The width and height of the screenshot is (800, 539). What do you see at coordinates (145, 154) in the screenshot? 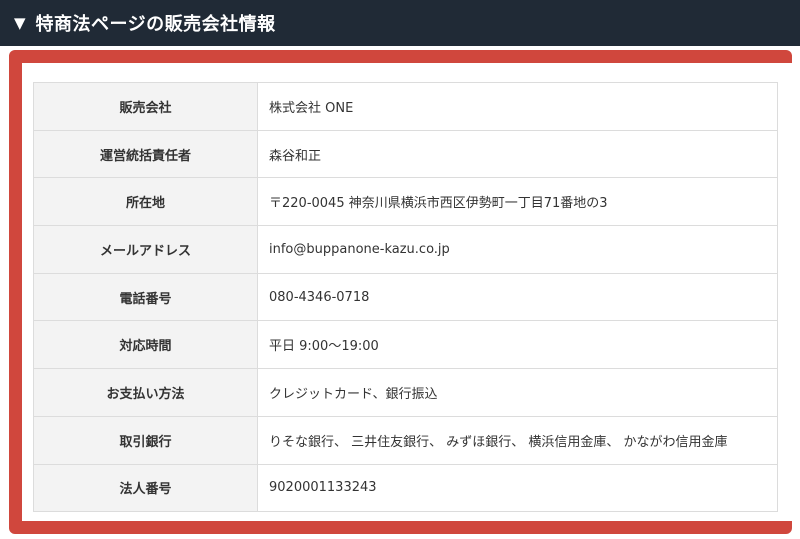
I see `row-label: 運営統括責任者` at bounding box center [145, 154].